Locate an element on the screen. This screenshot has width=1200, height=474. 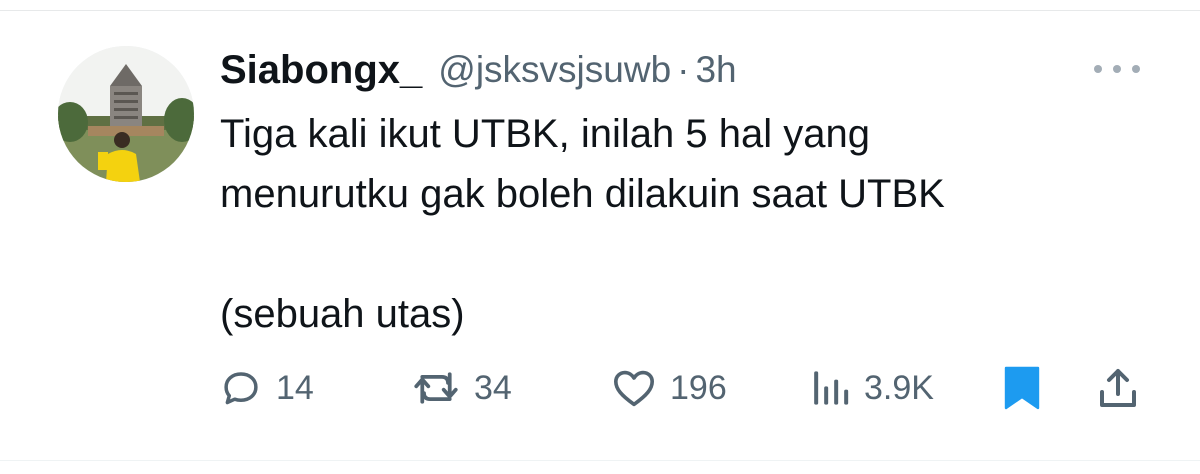
share-button is located at coordinates (1118, 388).